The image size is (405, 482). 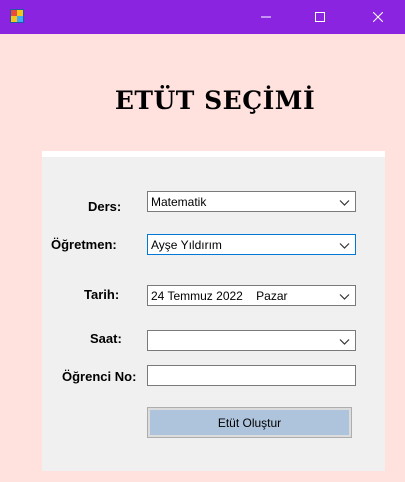 I want to click on ogrenci-no-label: Öğrenci No:, so click(x=99, y=376).